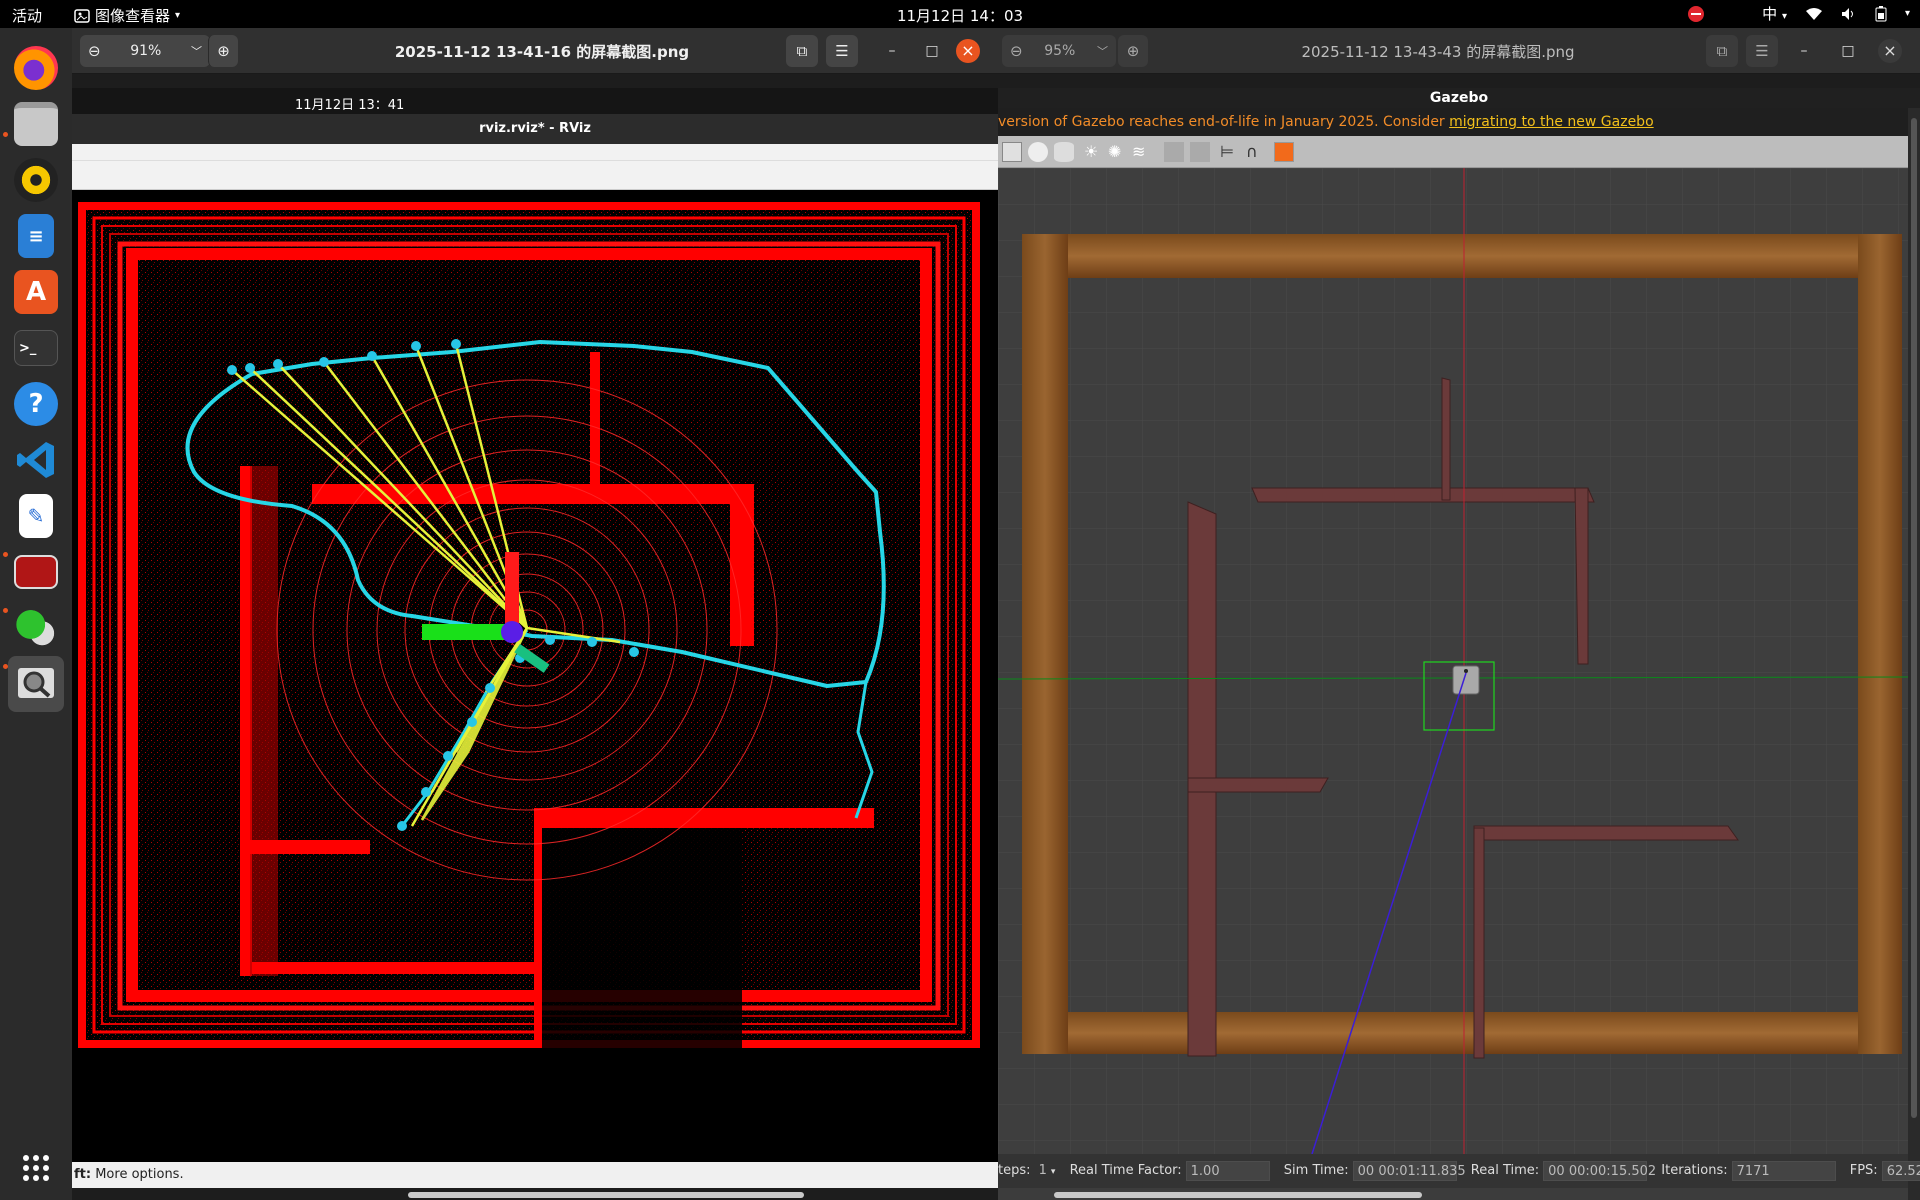  I want to click on activities-button: 活动, so click(27, 15).